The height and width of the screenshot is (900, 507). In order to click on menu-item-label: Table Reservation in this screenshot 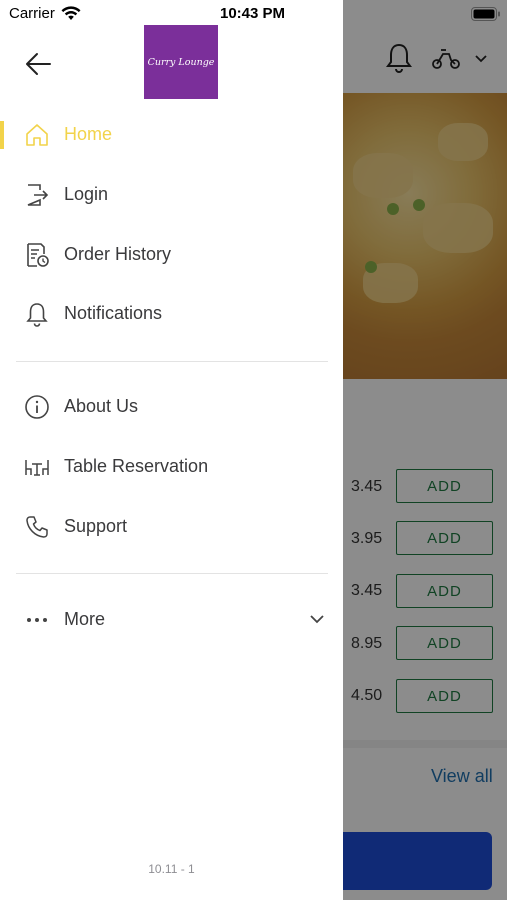, I will do `click(136, 466)`.